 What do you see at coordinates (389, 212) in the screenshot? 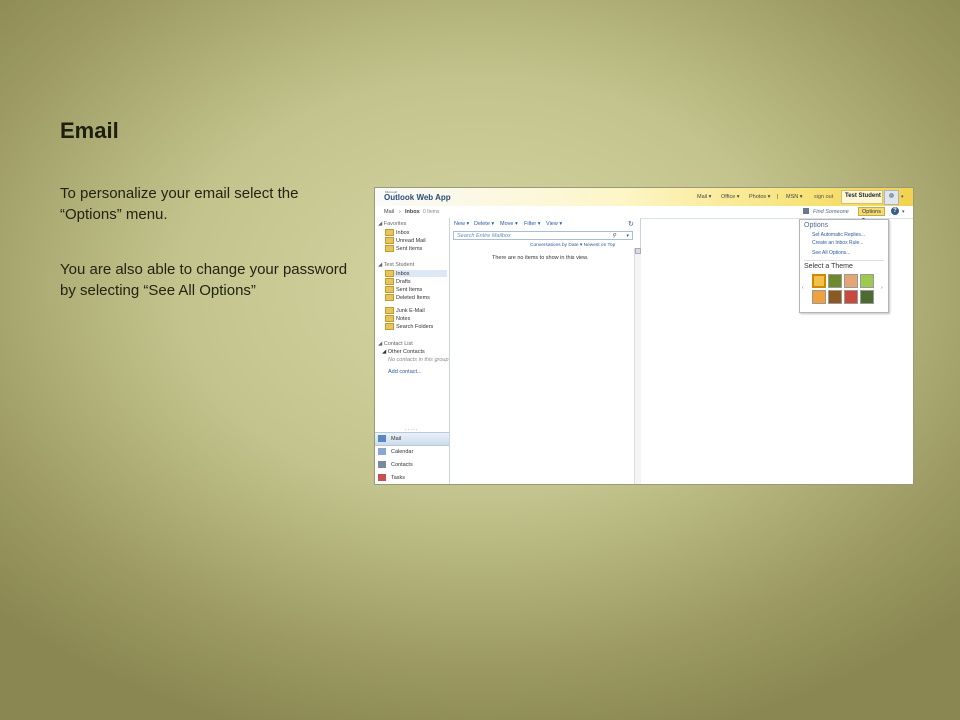
I see `breadcrumb-mail: Mail` at bounding box center [389, 212].